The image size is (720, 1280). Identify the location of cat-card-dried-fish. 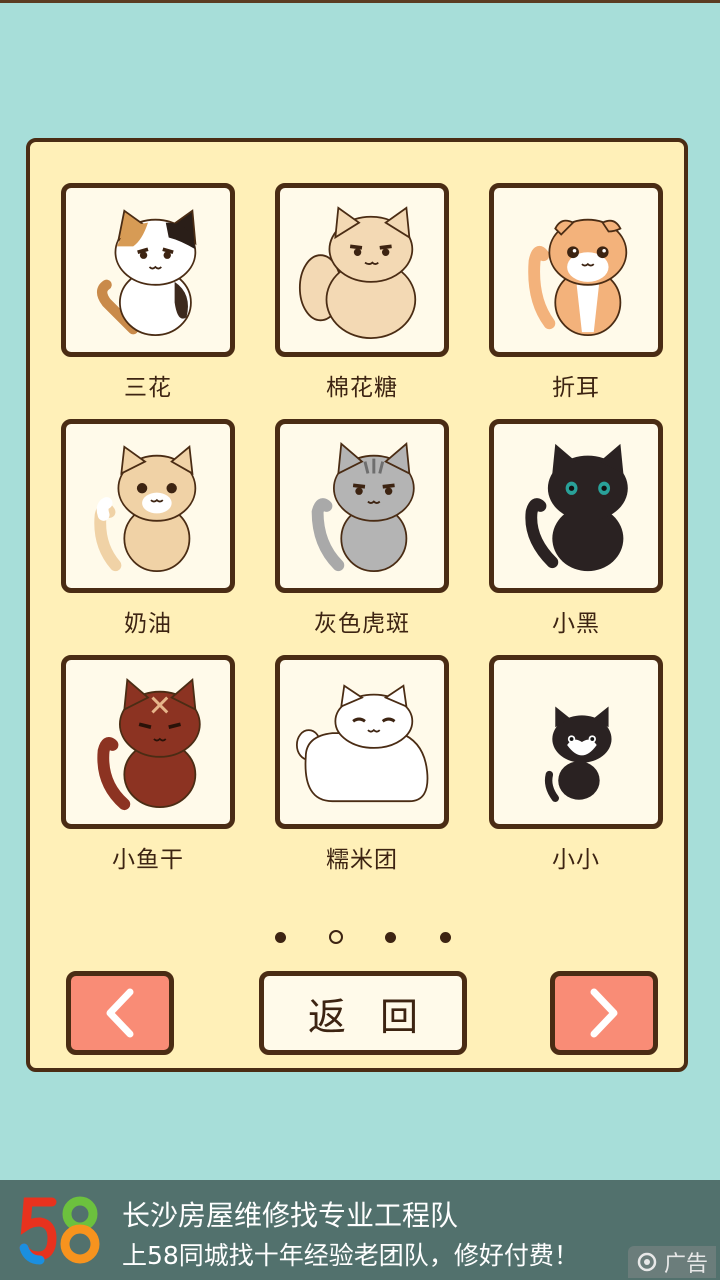
(148, 742).